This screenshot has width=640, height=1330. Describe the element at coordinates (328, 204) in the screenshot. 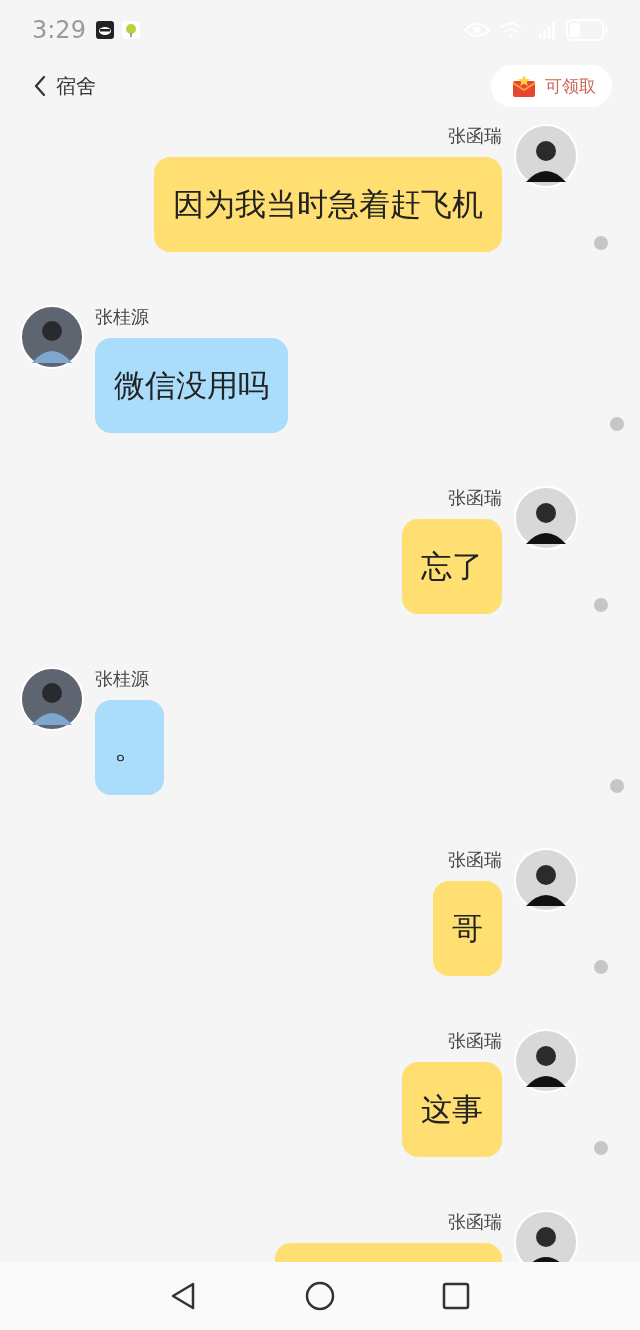

I see `message-bubble: 因为我当时急着赶飞机` at that location.